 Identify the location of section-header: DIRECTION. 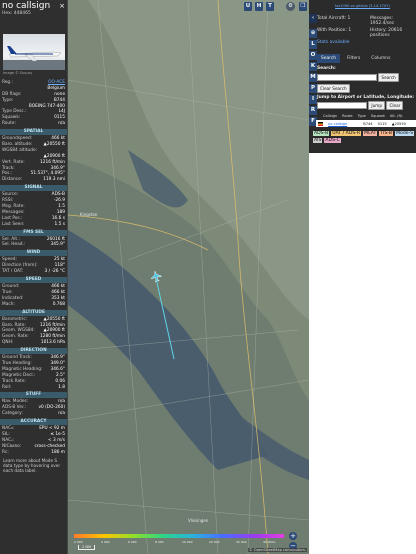
(33, 351).